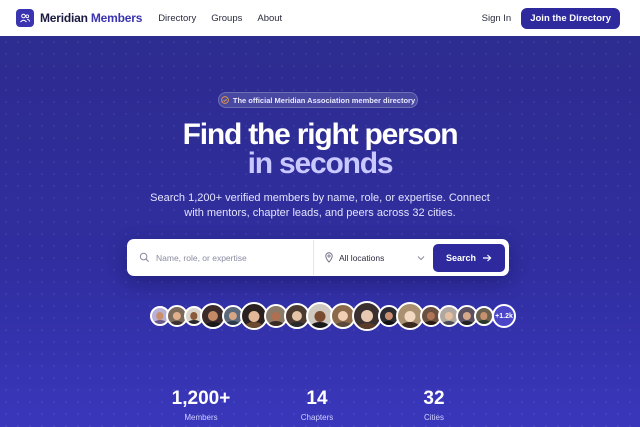  I want to click on sign-in-link: Sign In, so click(497, 18).